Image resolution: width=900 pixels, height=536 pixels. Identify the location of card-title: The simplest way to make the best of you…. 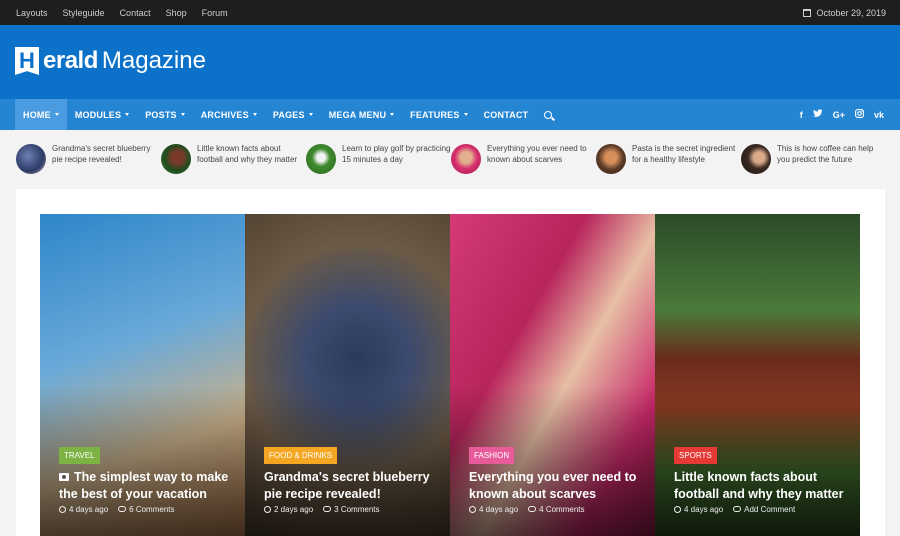
(149, 486).